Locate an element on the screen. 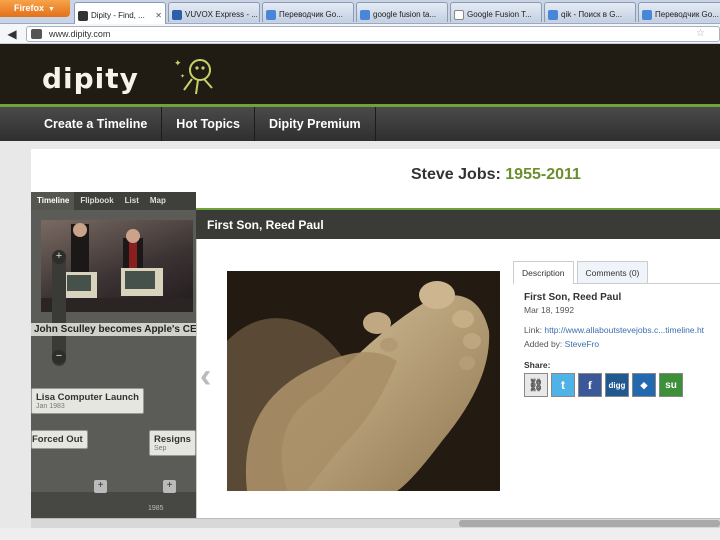 The width and height of the screenshot is (720, 540). browser-nav-bar: ◀ www.dipity.com ☆ is located at coordinates (360, 34).